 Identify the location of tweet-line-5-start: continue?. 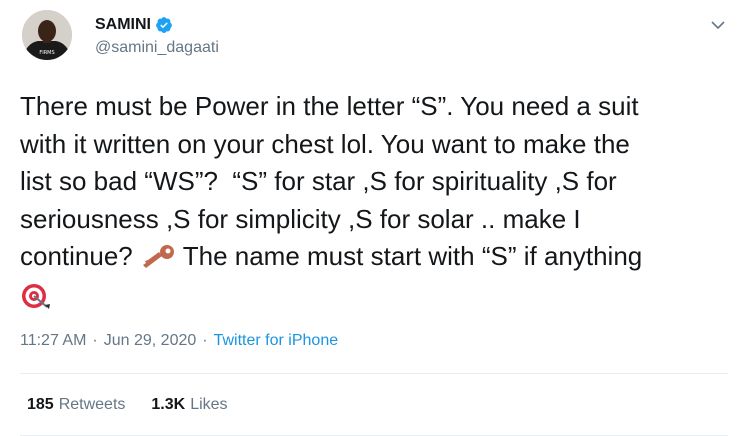
(80, 256).